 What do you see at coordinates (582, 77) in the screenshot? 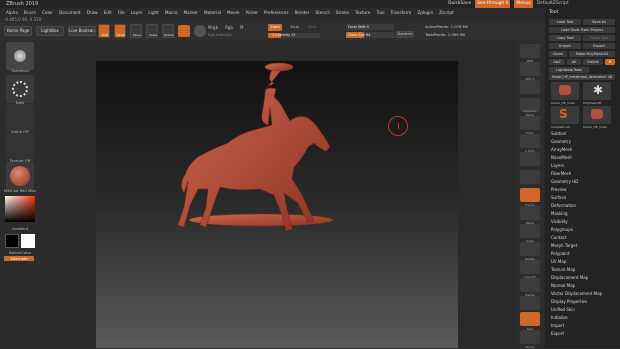
I see `current-tool-name: Model_HP_metalmaps_decimated: 48` at bounding box center [582, 77].